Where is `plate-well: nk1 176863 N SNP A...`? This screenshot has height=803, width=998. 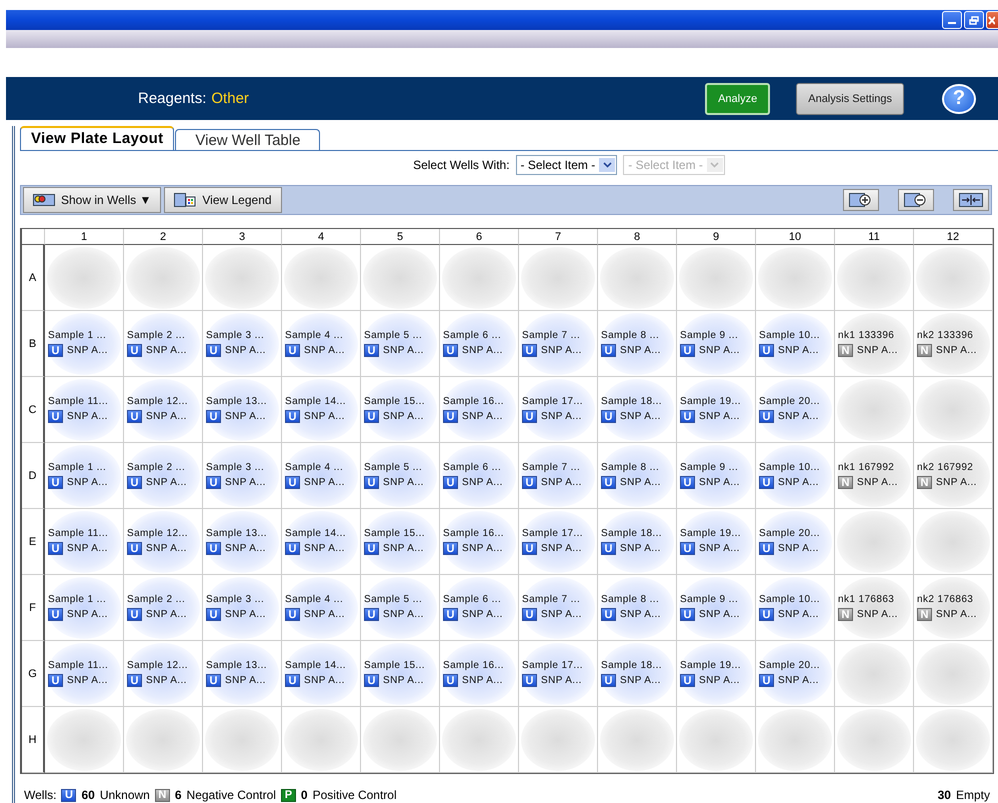
plate-well: nk1 176863 N SNP A... is located at coordinates (874, 607).